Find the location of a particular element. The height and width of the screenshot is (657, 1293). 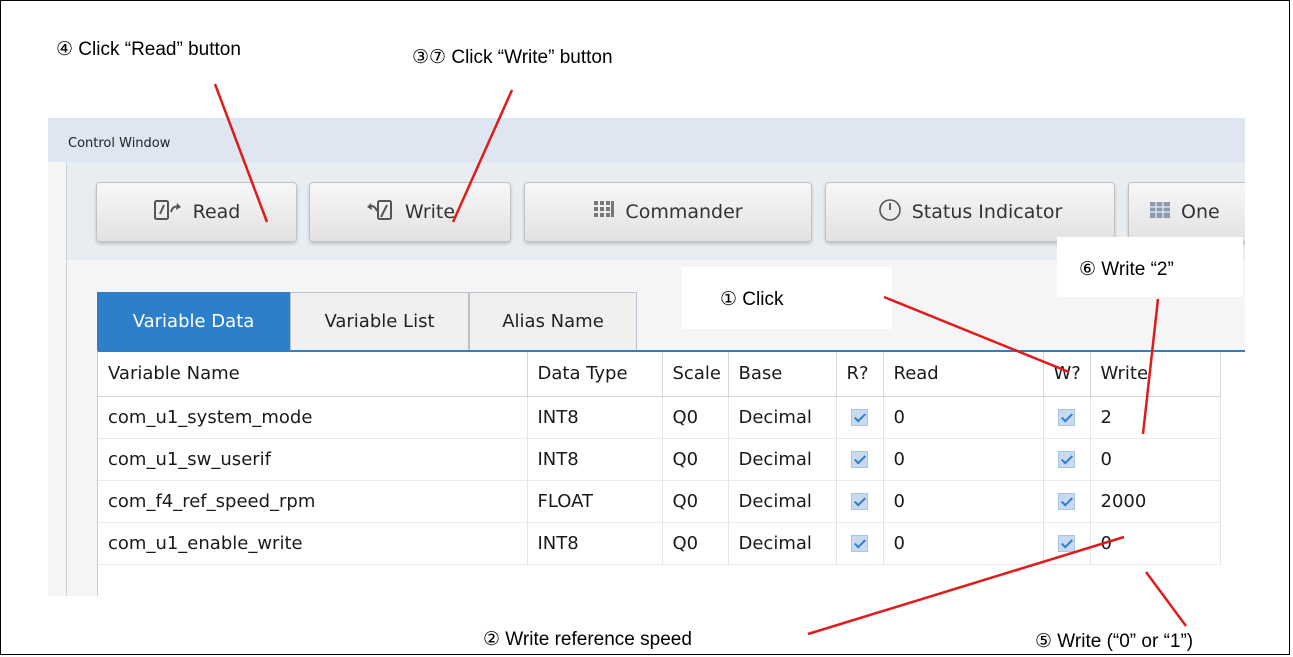

write-button-label: Write is located at coordinates (430, 212).